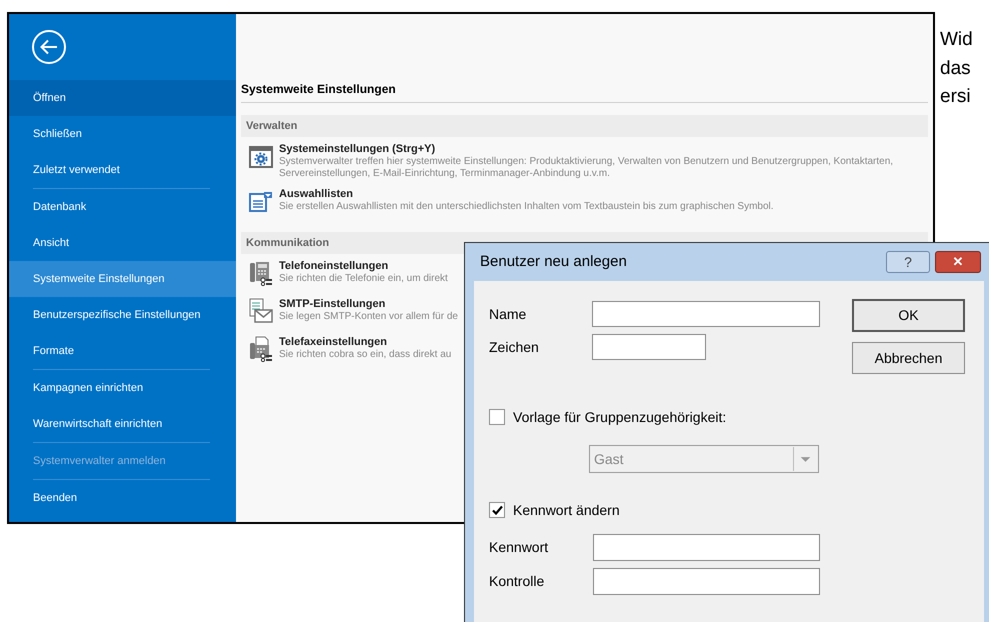 Image resolution: width=989 pixels, height=622 pixels. Describe the element at coordinates (584, 91) in the screenshot. I see `page-heading: Systemweite Einstellungen` at that location.